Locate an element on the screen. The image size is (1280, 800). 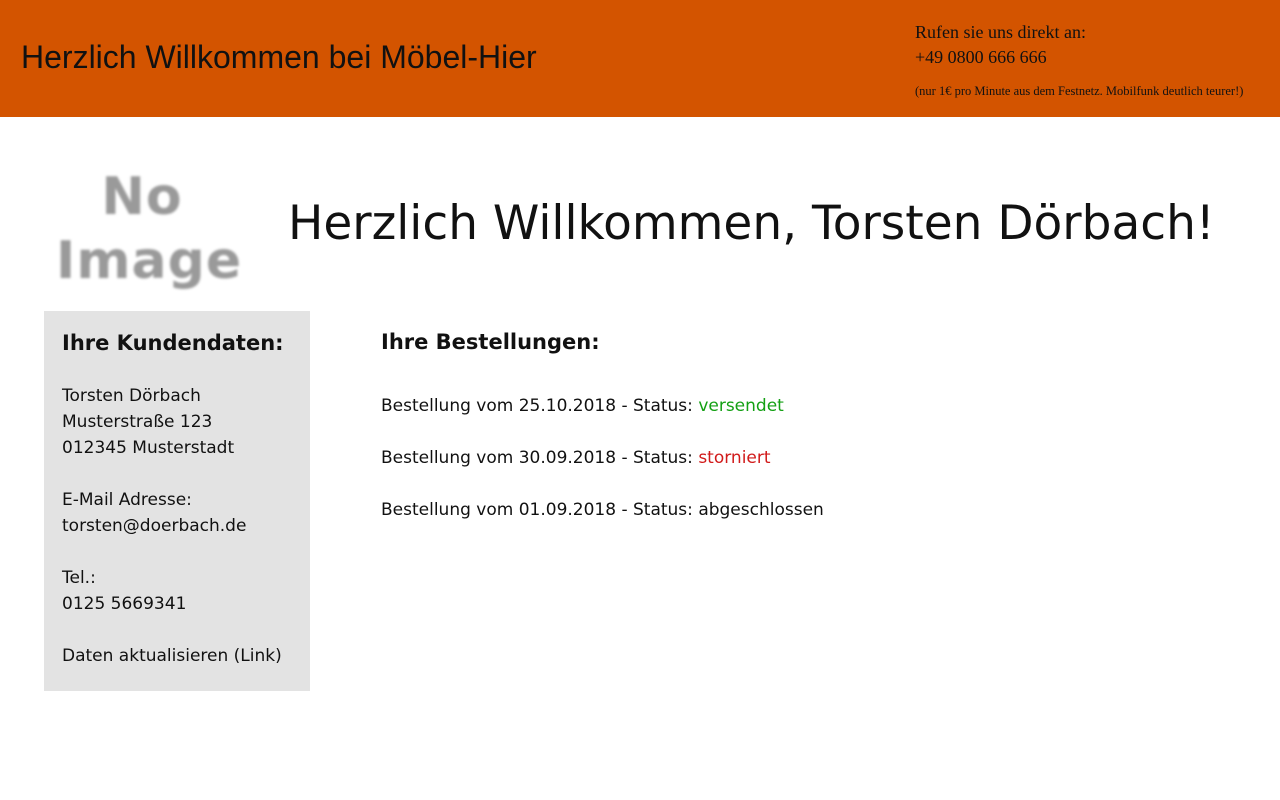
order-status: storniert is located at coordinates (734, 458).